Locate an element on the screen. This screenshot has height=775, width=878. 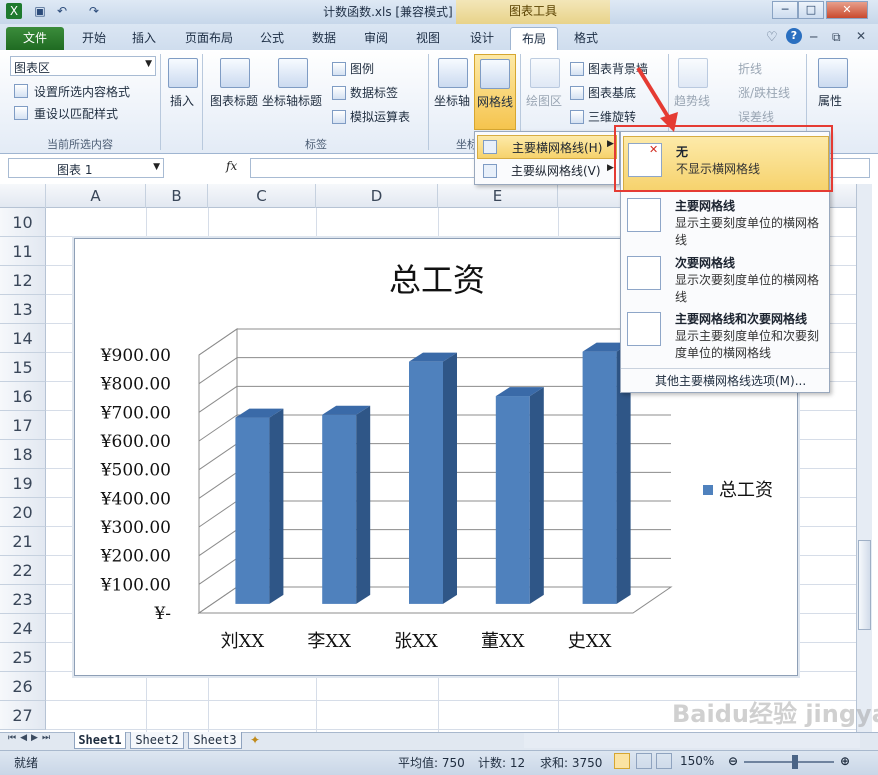
tab-file: 文件 is located at coordinates (35, 38).